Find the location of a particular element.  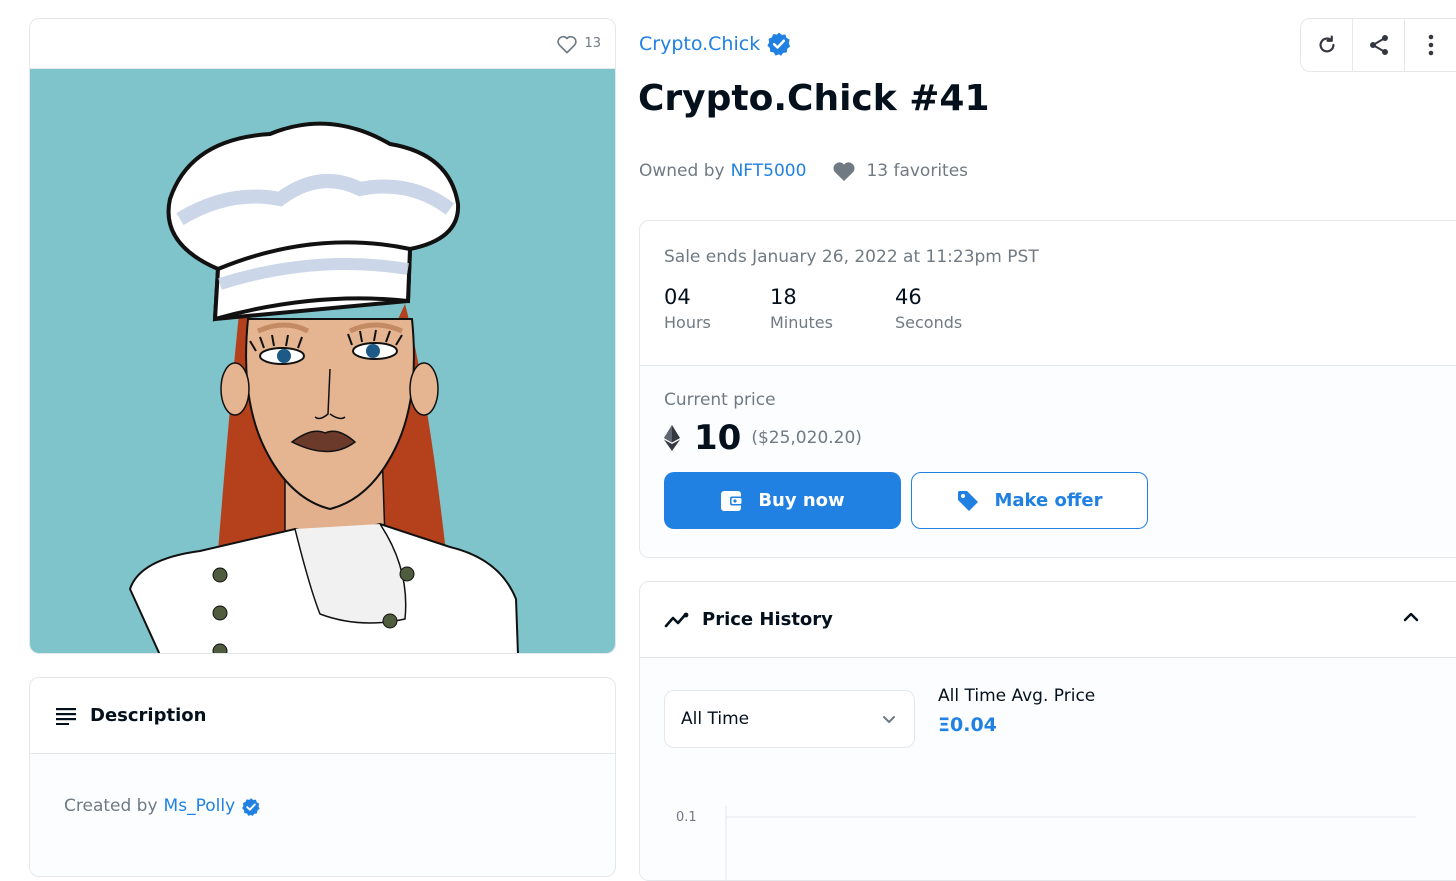

price-history-body: All Time All Time Avg. Price Ξ0.04 0.1 is located at coordinates (1048, 769).